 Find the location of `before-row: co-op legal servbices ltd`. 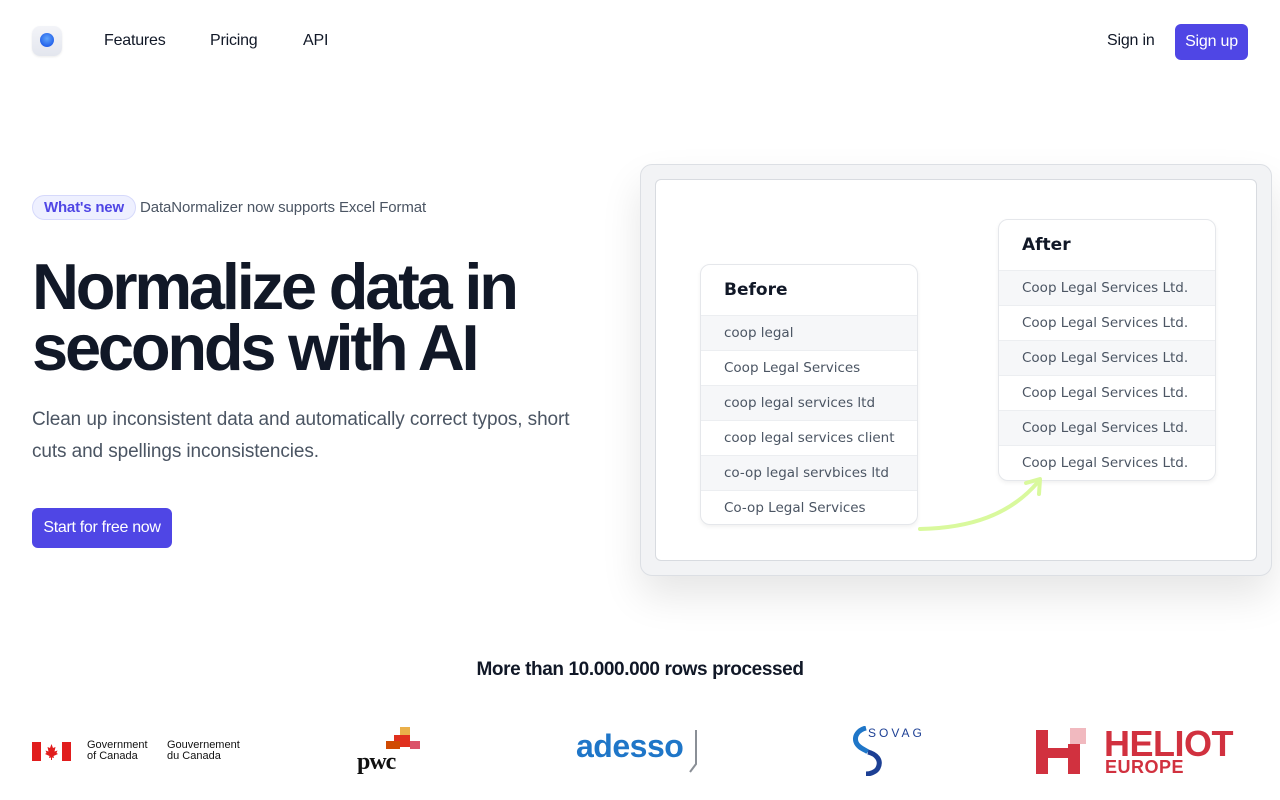

before-row: co-op legal servbices ltd is located at coordinates (809, 472).